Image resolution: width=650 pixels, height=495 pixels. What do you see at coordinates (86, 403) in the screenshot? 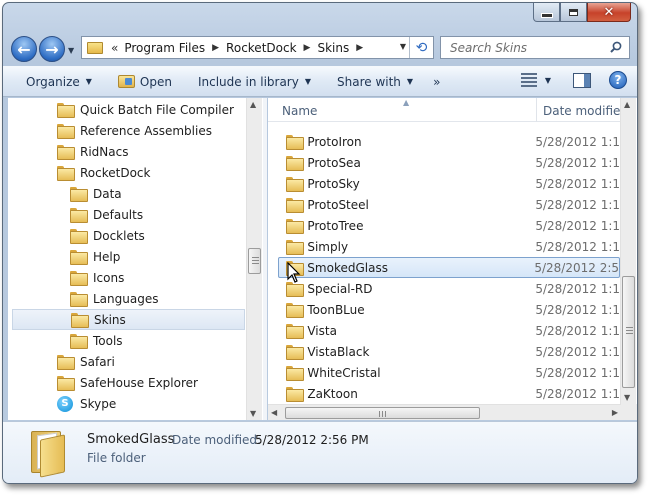
I see `tree-item: S Skype` at bounding box center [86, 403].